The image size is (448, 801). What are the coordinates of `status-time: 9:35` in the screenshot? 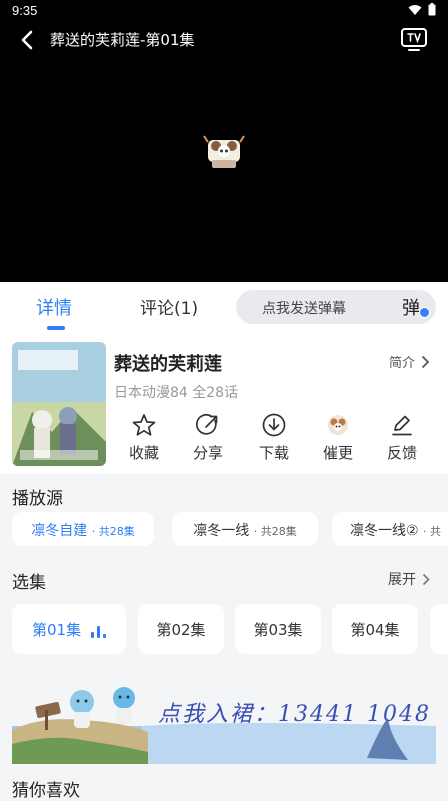 It's located at (25, 10).